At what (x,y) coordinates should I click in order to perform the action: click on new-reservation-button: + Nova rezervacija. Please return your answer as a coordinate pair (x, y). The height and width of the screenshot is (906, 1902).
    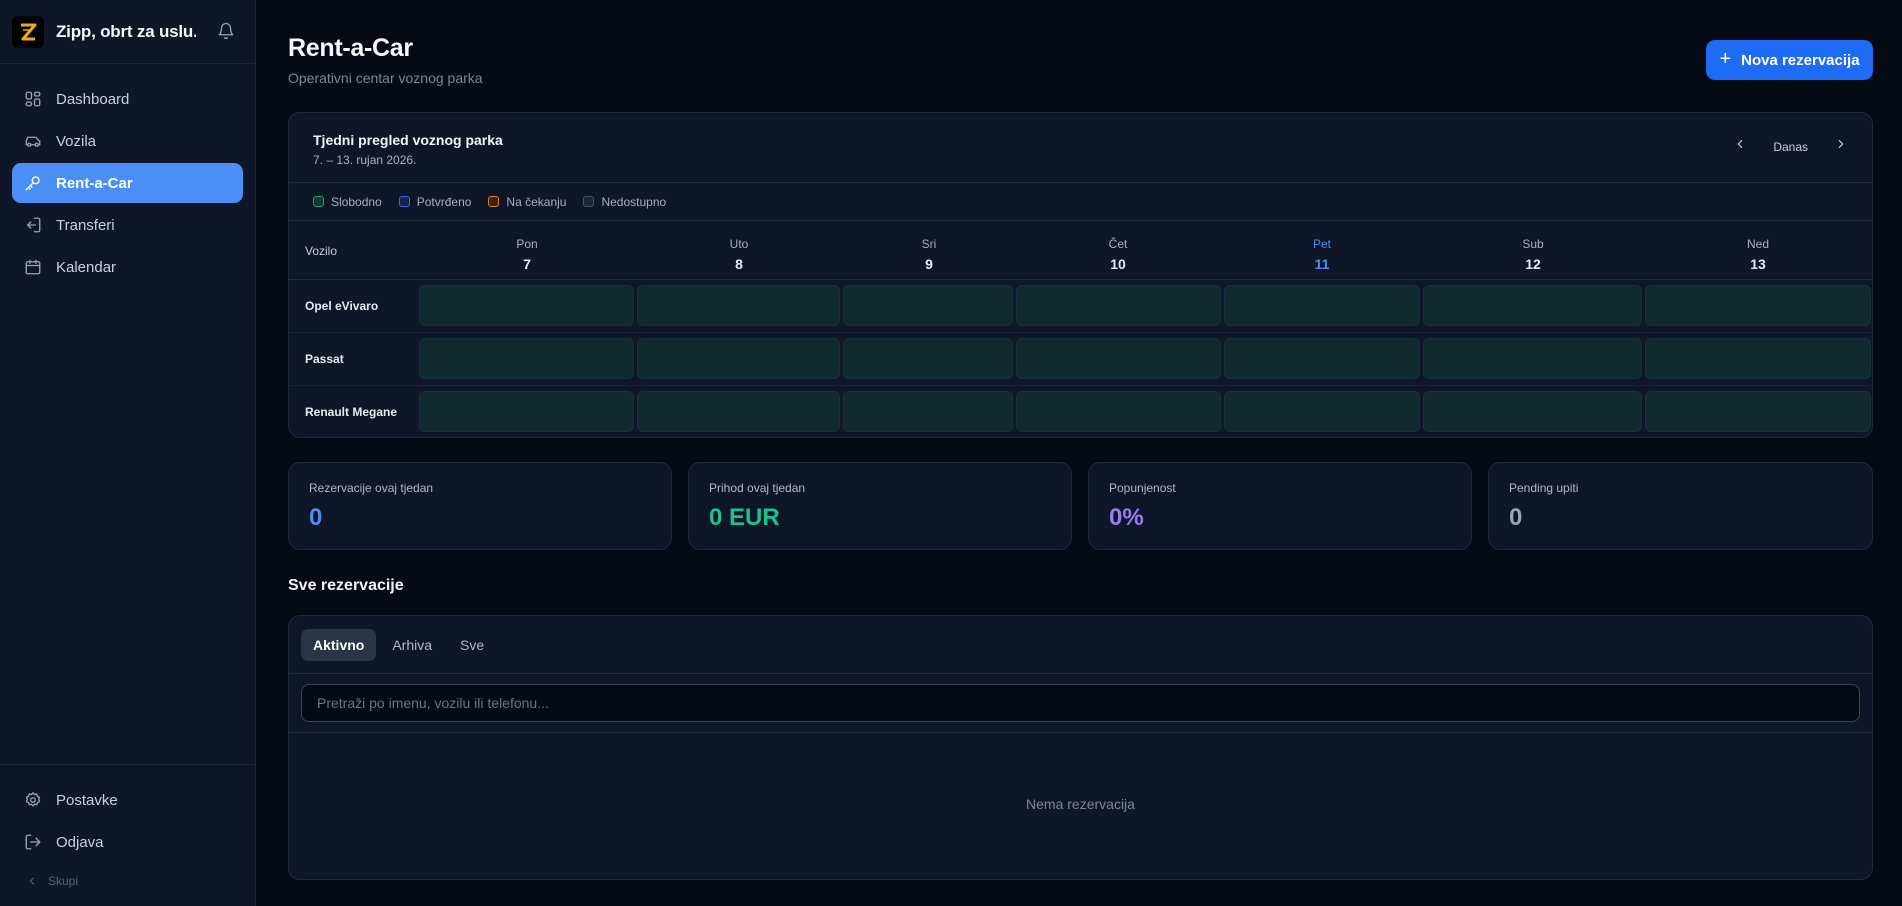
    Looking at the image, I should click on (1789, 60).